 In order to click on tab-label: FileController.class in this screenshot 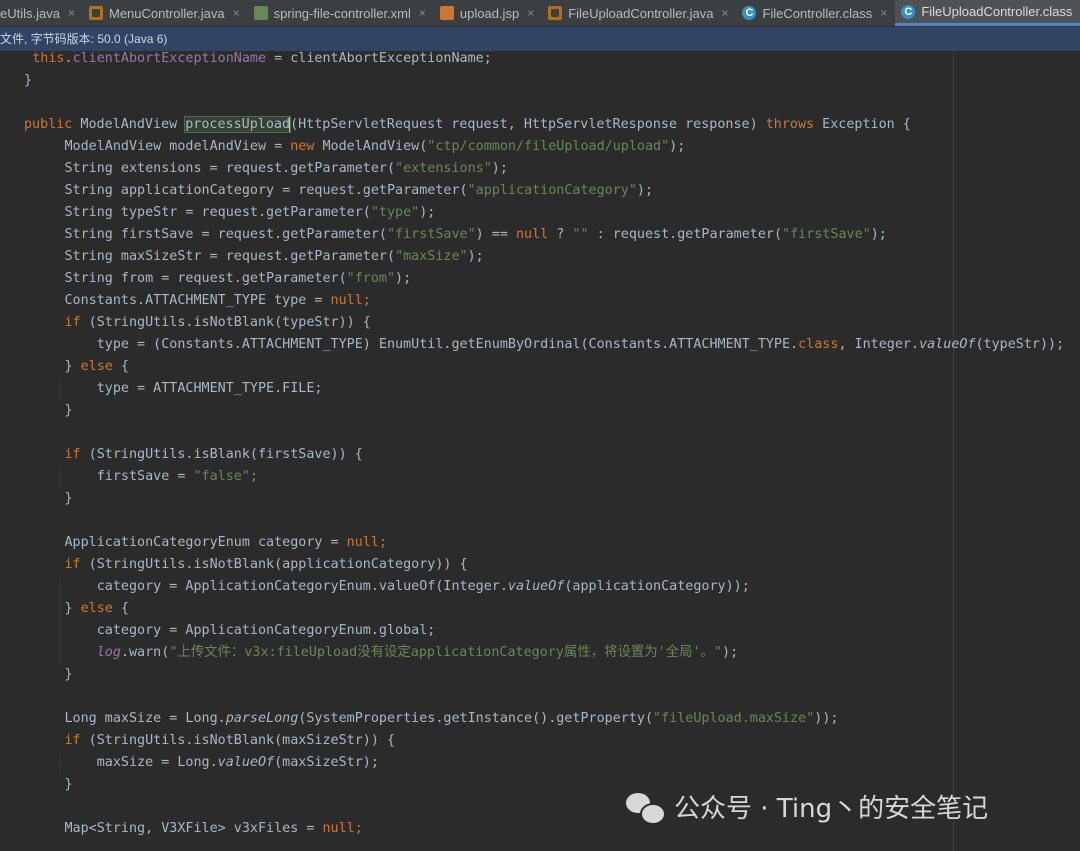, I will do `click(817, 13)`.